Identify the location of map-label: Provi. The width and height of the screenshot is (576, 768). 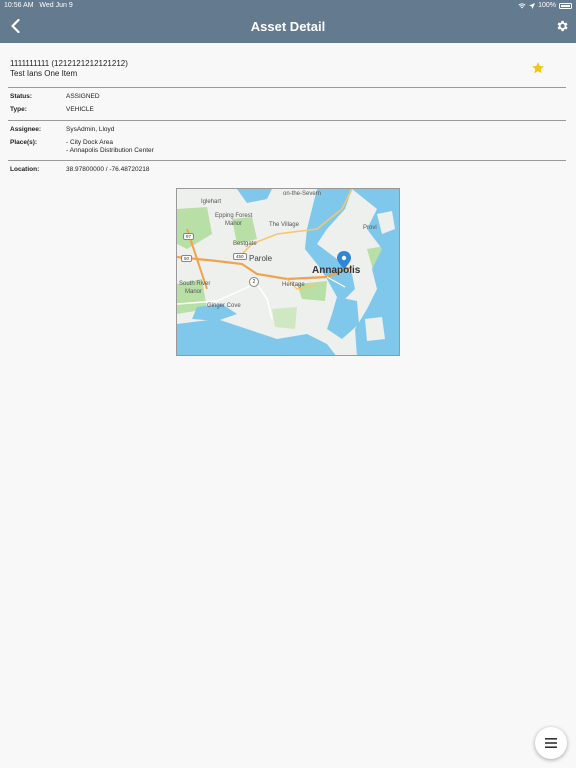
(370, 228).